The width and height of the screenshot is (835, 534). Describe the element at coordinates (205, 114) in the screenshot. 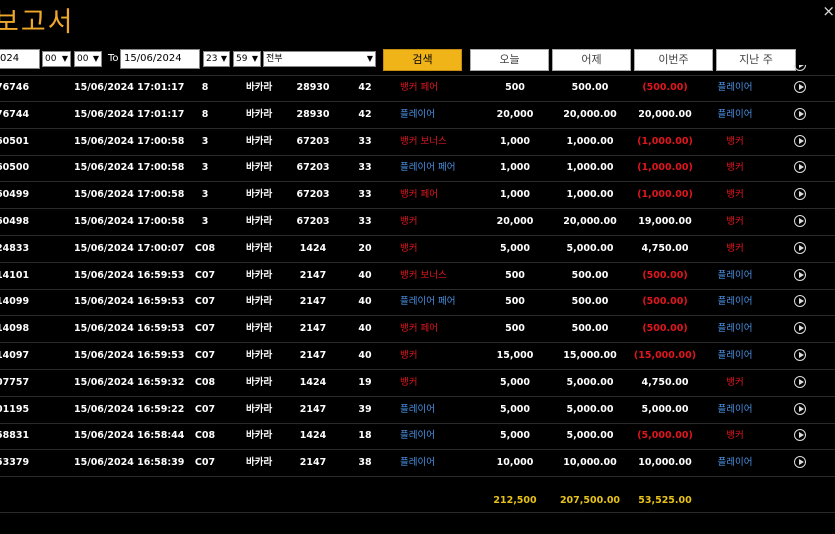

I see `table-name: 8` at that location.